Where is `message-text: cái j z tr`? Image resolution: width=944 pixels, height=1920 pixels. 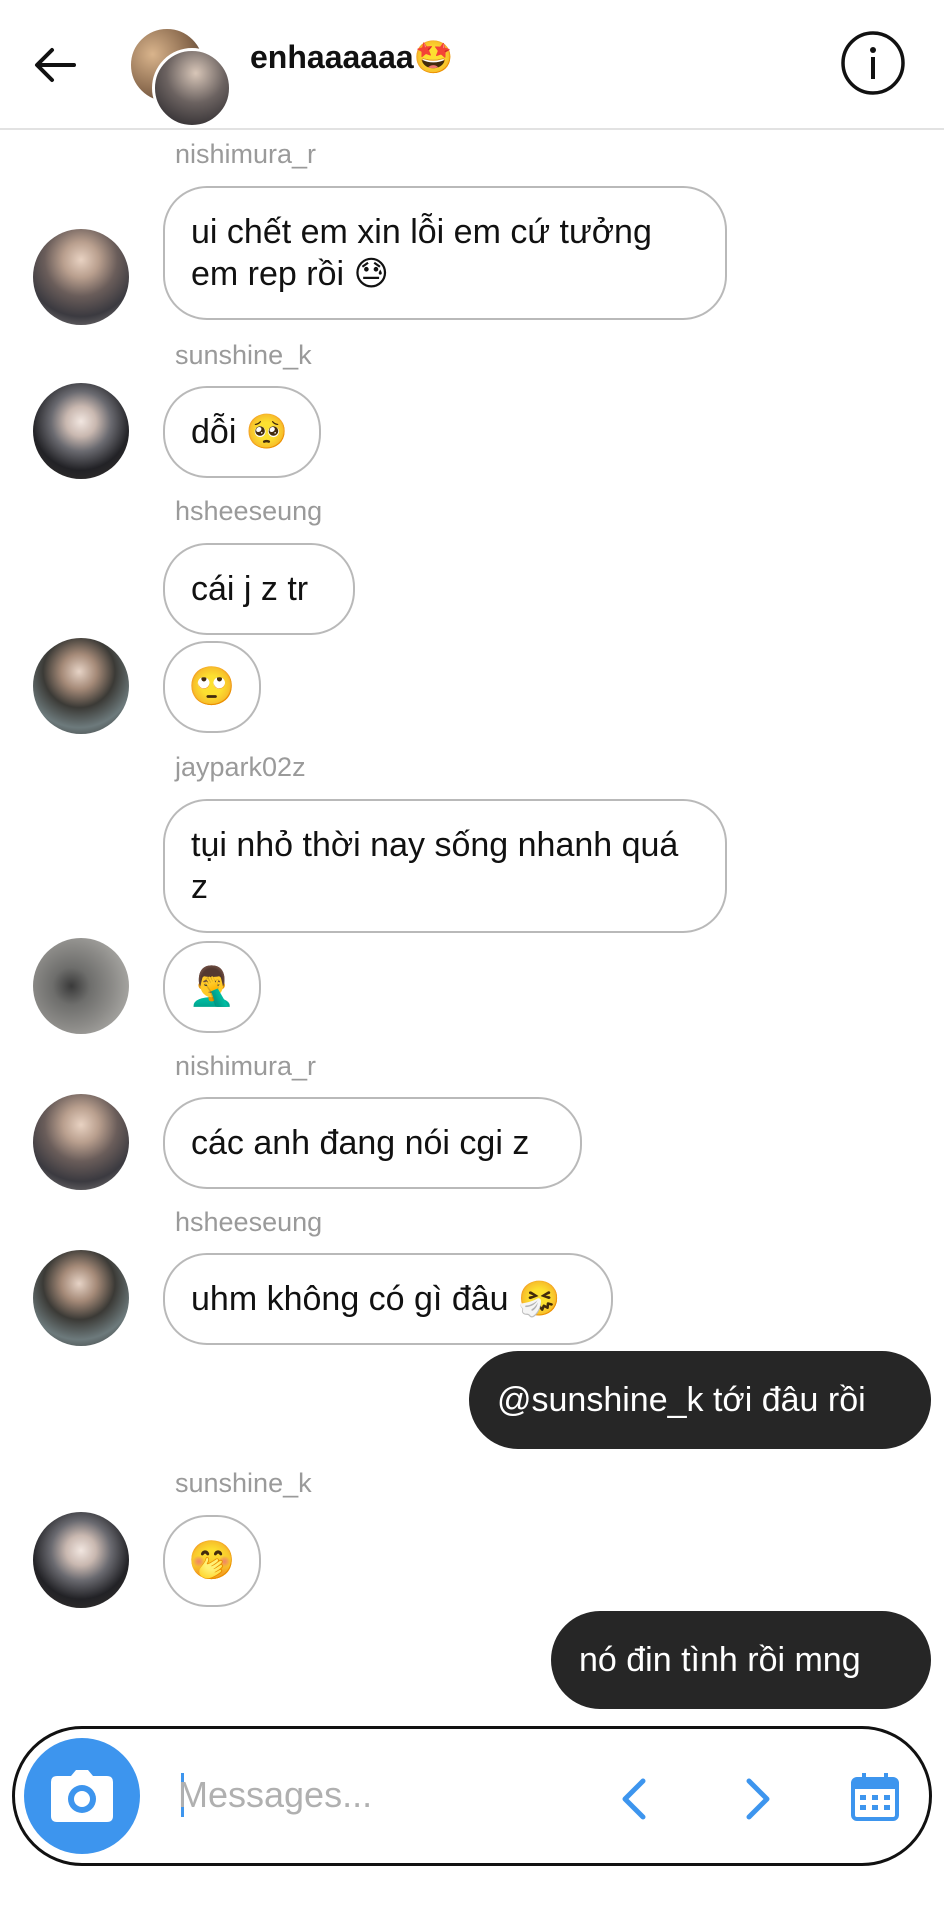
message-text: cái j z tr is located at coordinates (250, 589).